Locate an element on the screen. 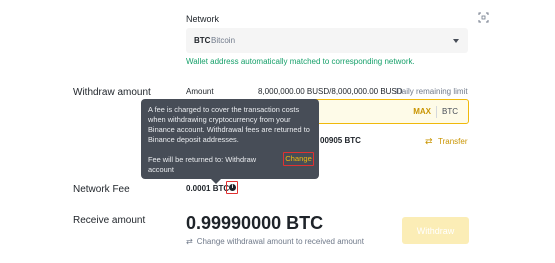 The width and height of the screenshot is (555, 263). divider is located at coordinates (436, 112).